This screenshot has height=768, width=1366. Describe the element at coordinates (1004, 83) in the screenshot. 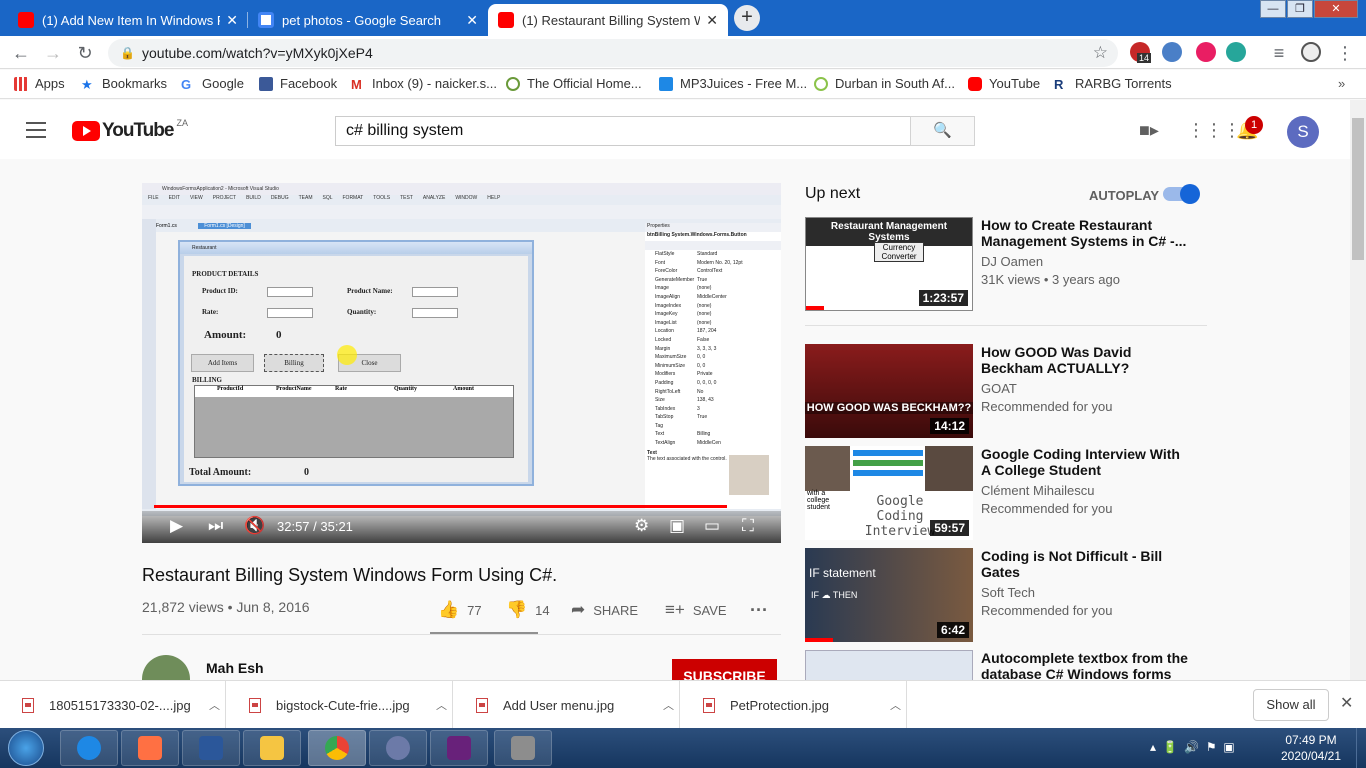

I see `bookmark-youtube: YouTube` at that location.